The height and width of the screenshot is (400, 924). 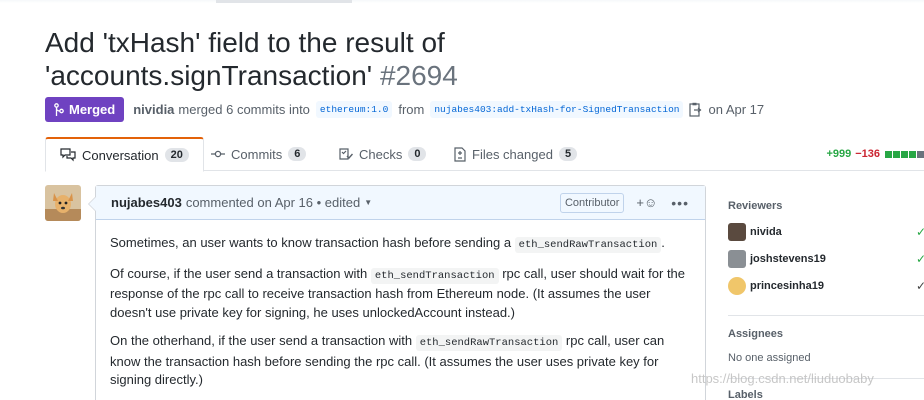 I want to click on diffstat-blocks, so click(x=904, y=154).